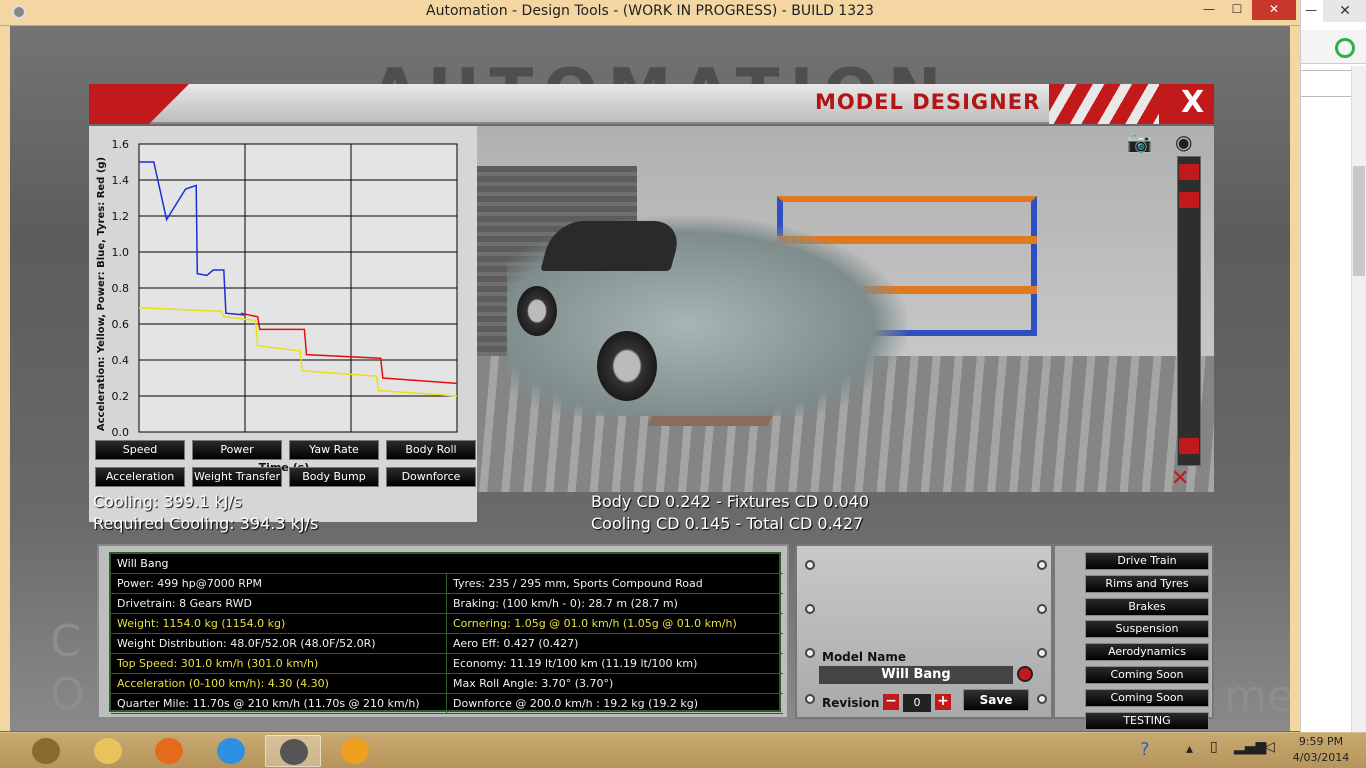 The width and height of the screenshot is (1366, 768). What do you see at coordinates (139, 104) in the screenshot?
I see `header-stripe-left` at bounding box center [139, 104].